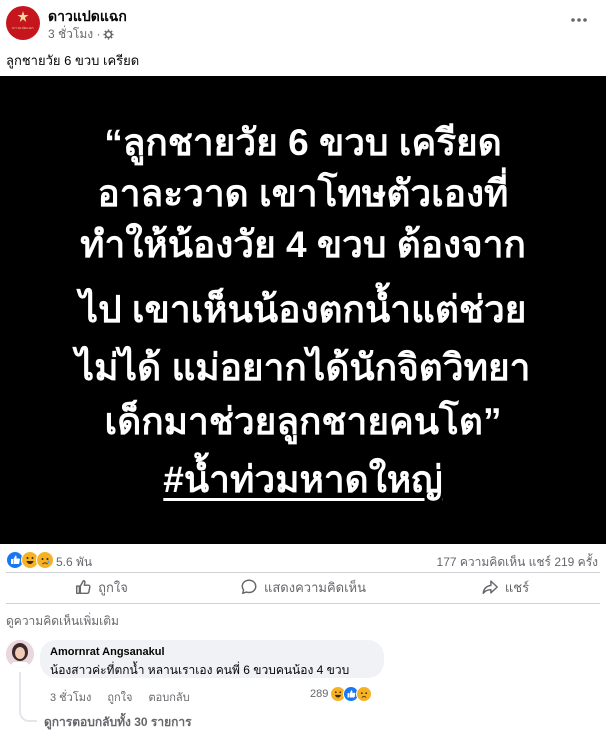 This screenshot has height=734, width=606. I want to click on image-hashtag: #น้ำท่วมหาดใหญ่, so click(303, 479).